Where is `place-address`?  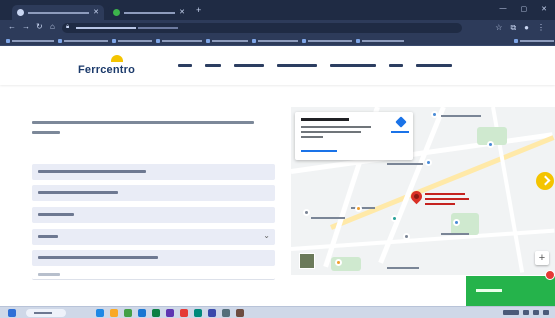
place-address is located at coordinates (336, 127).